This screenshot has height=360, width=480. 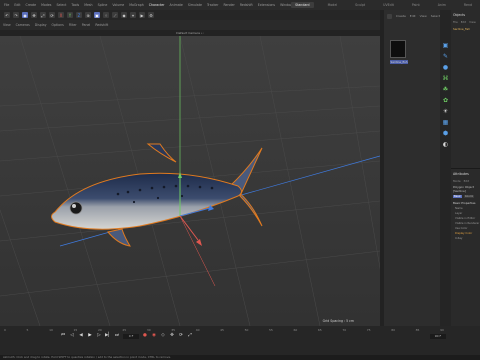 I want to click on objects-submenu: File Edit View, so click(x=465, y=22).